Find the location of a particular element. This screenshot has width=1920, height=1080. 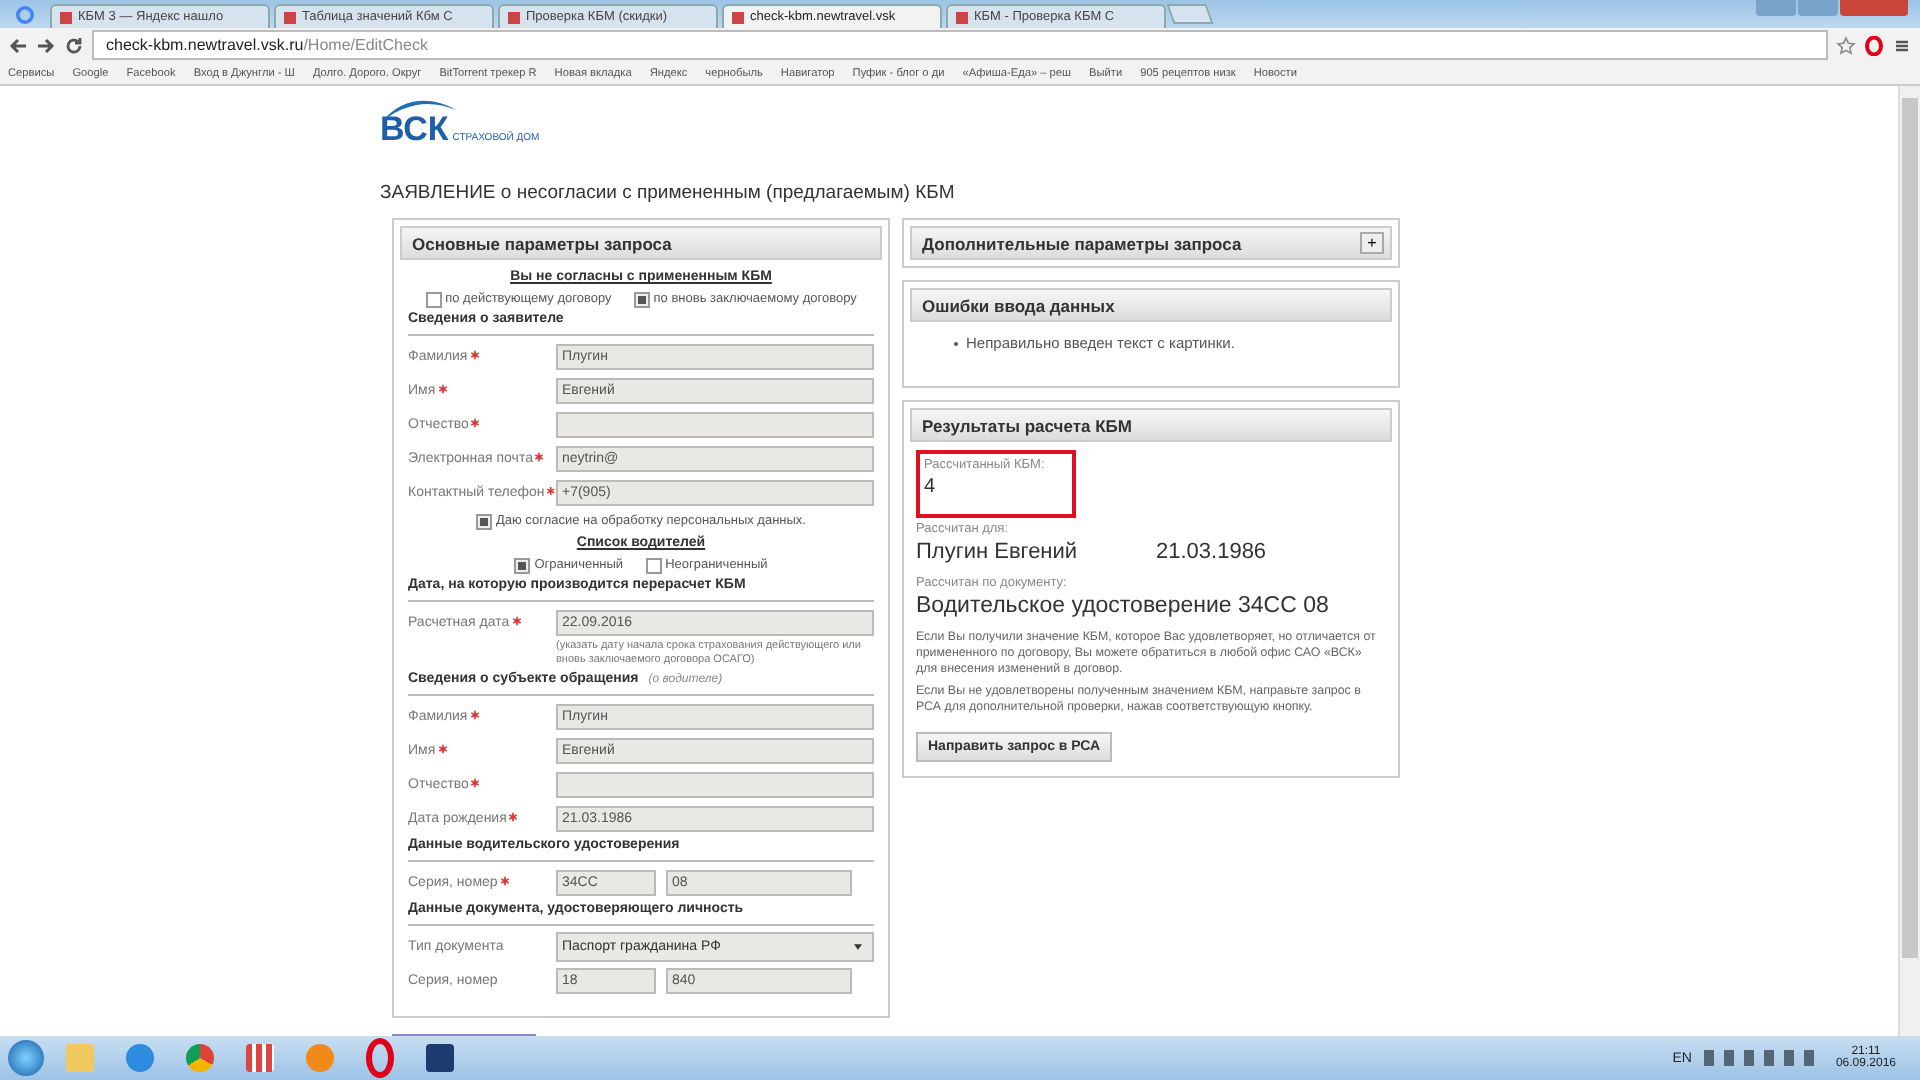

expand-button: + is located at coordinates (1372, 243).